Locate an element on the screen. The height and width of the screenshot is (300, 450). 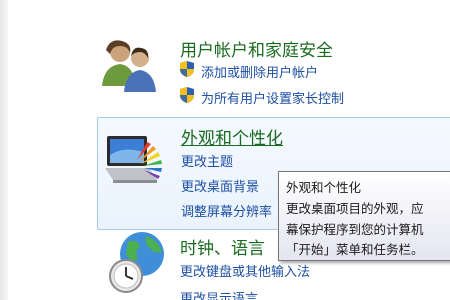
link-add-remove-accounts: 添加或删除用户帐户 is located at coordinates (259, 71).